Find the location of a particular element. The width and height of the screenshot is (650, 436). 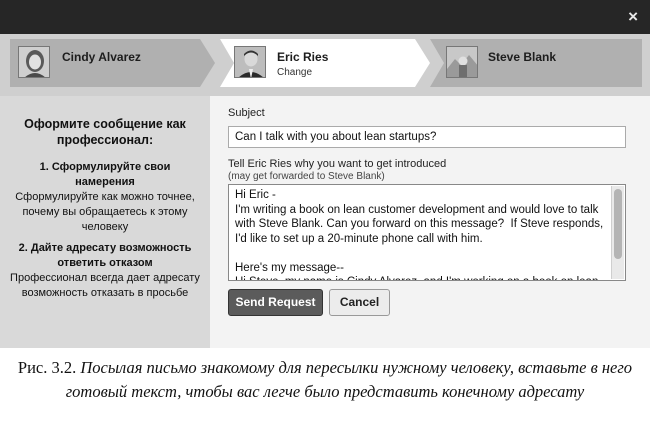

subject-label: Subject is located at coordinates (246, 113).